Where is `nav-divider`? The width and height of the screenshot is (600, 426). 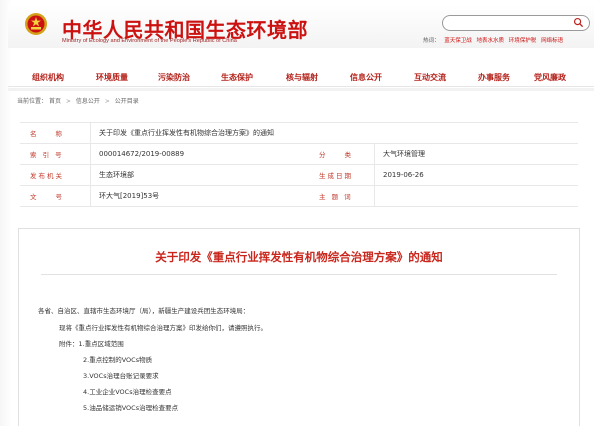 nav-divider is located at coordinates (301, 89).